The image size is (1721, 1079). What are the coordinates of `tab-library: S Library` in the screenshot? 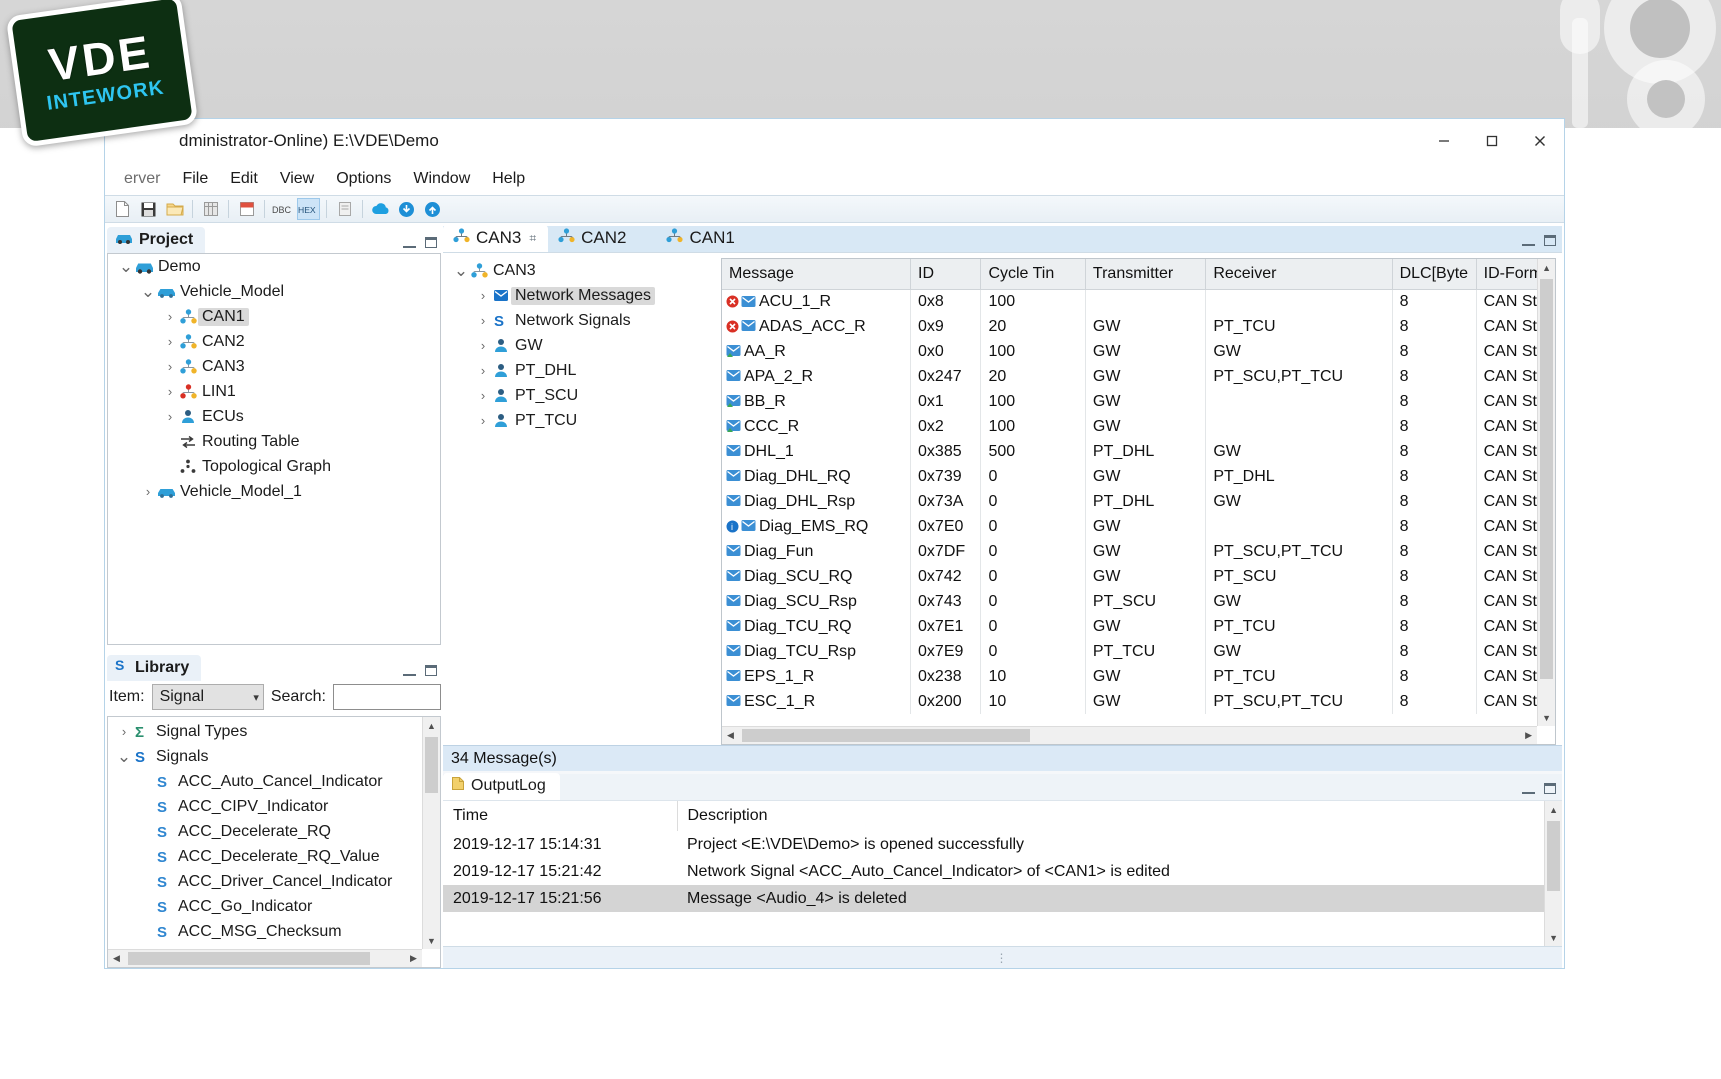 It's located at (154, 668).